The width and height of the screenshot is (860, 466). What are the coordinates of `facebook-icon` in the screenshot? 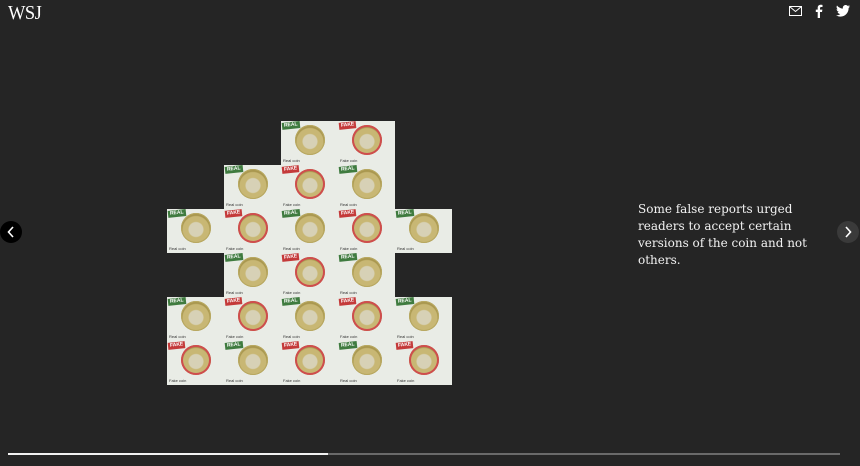 It's located at (819, 11).